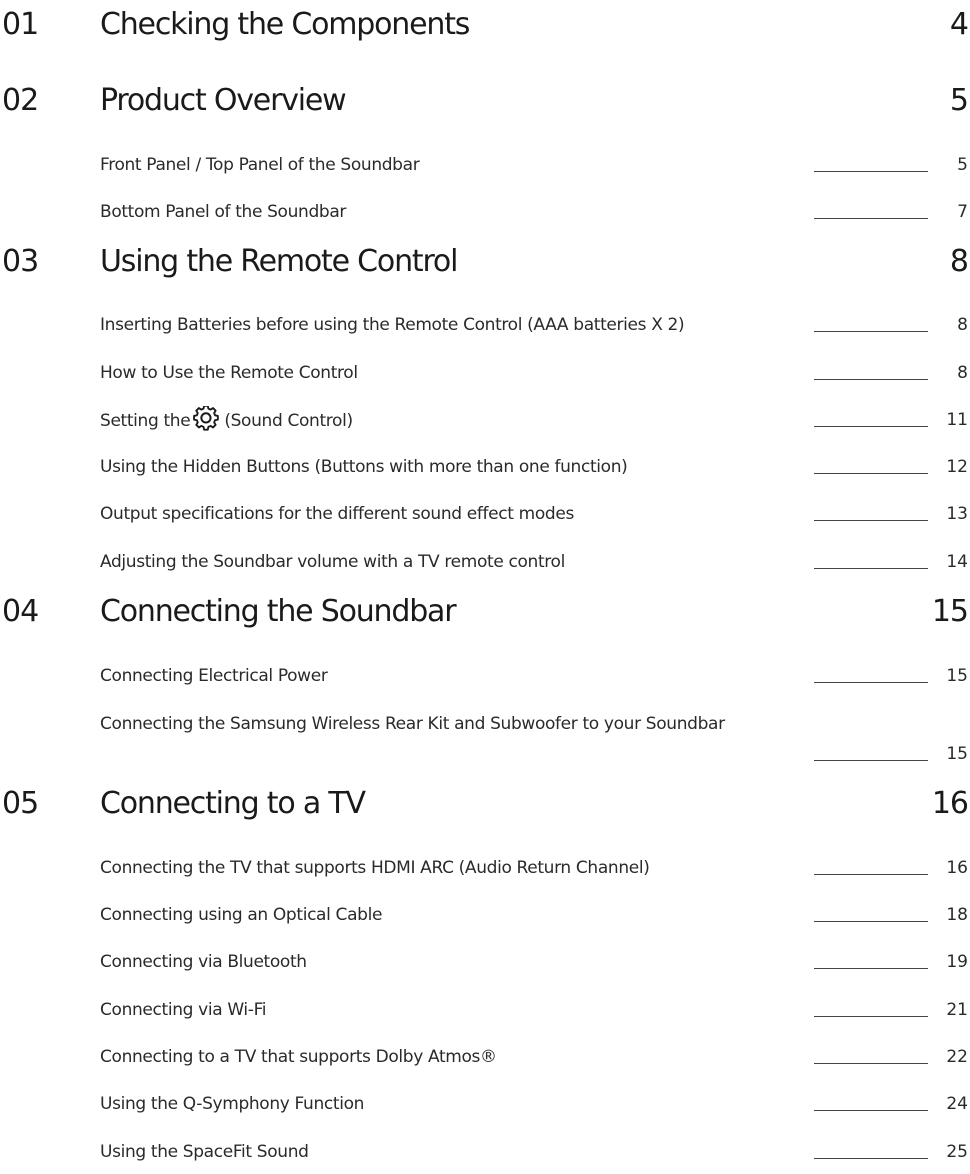 This screenshot has width=970, height=1174. I want to click on toc-entry-title: Connecting Electrical Power, so click(214, 676).